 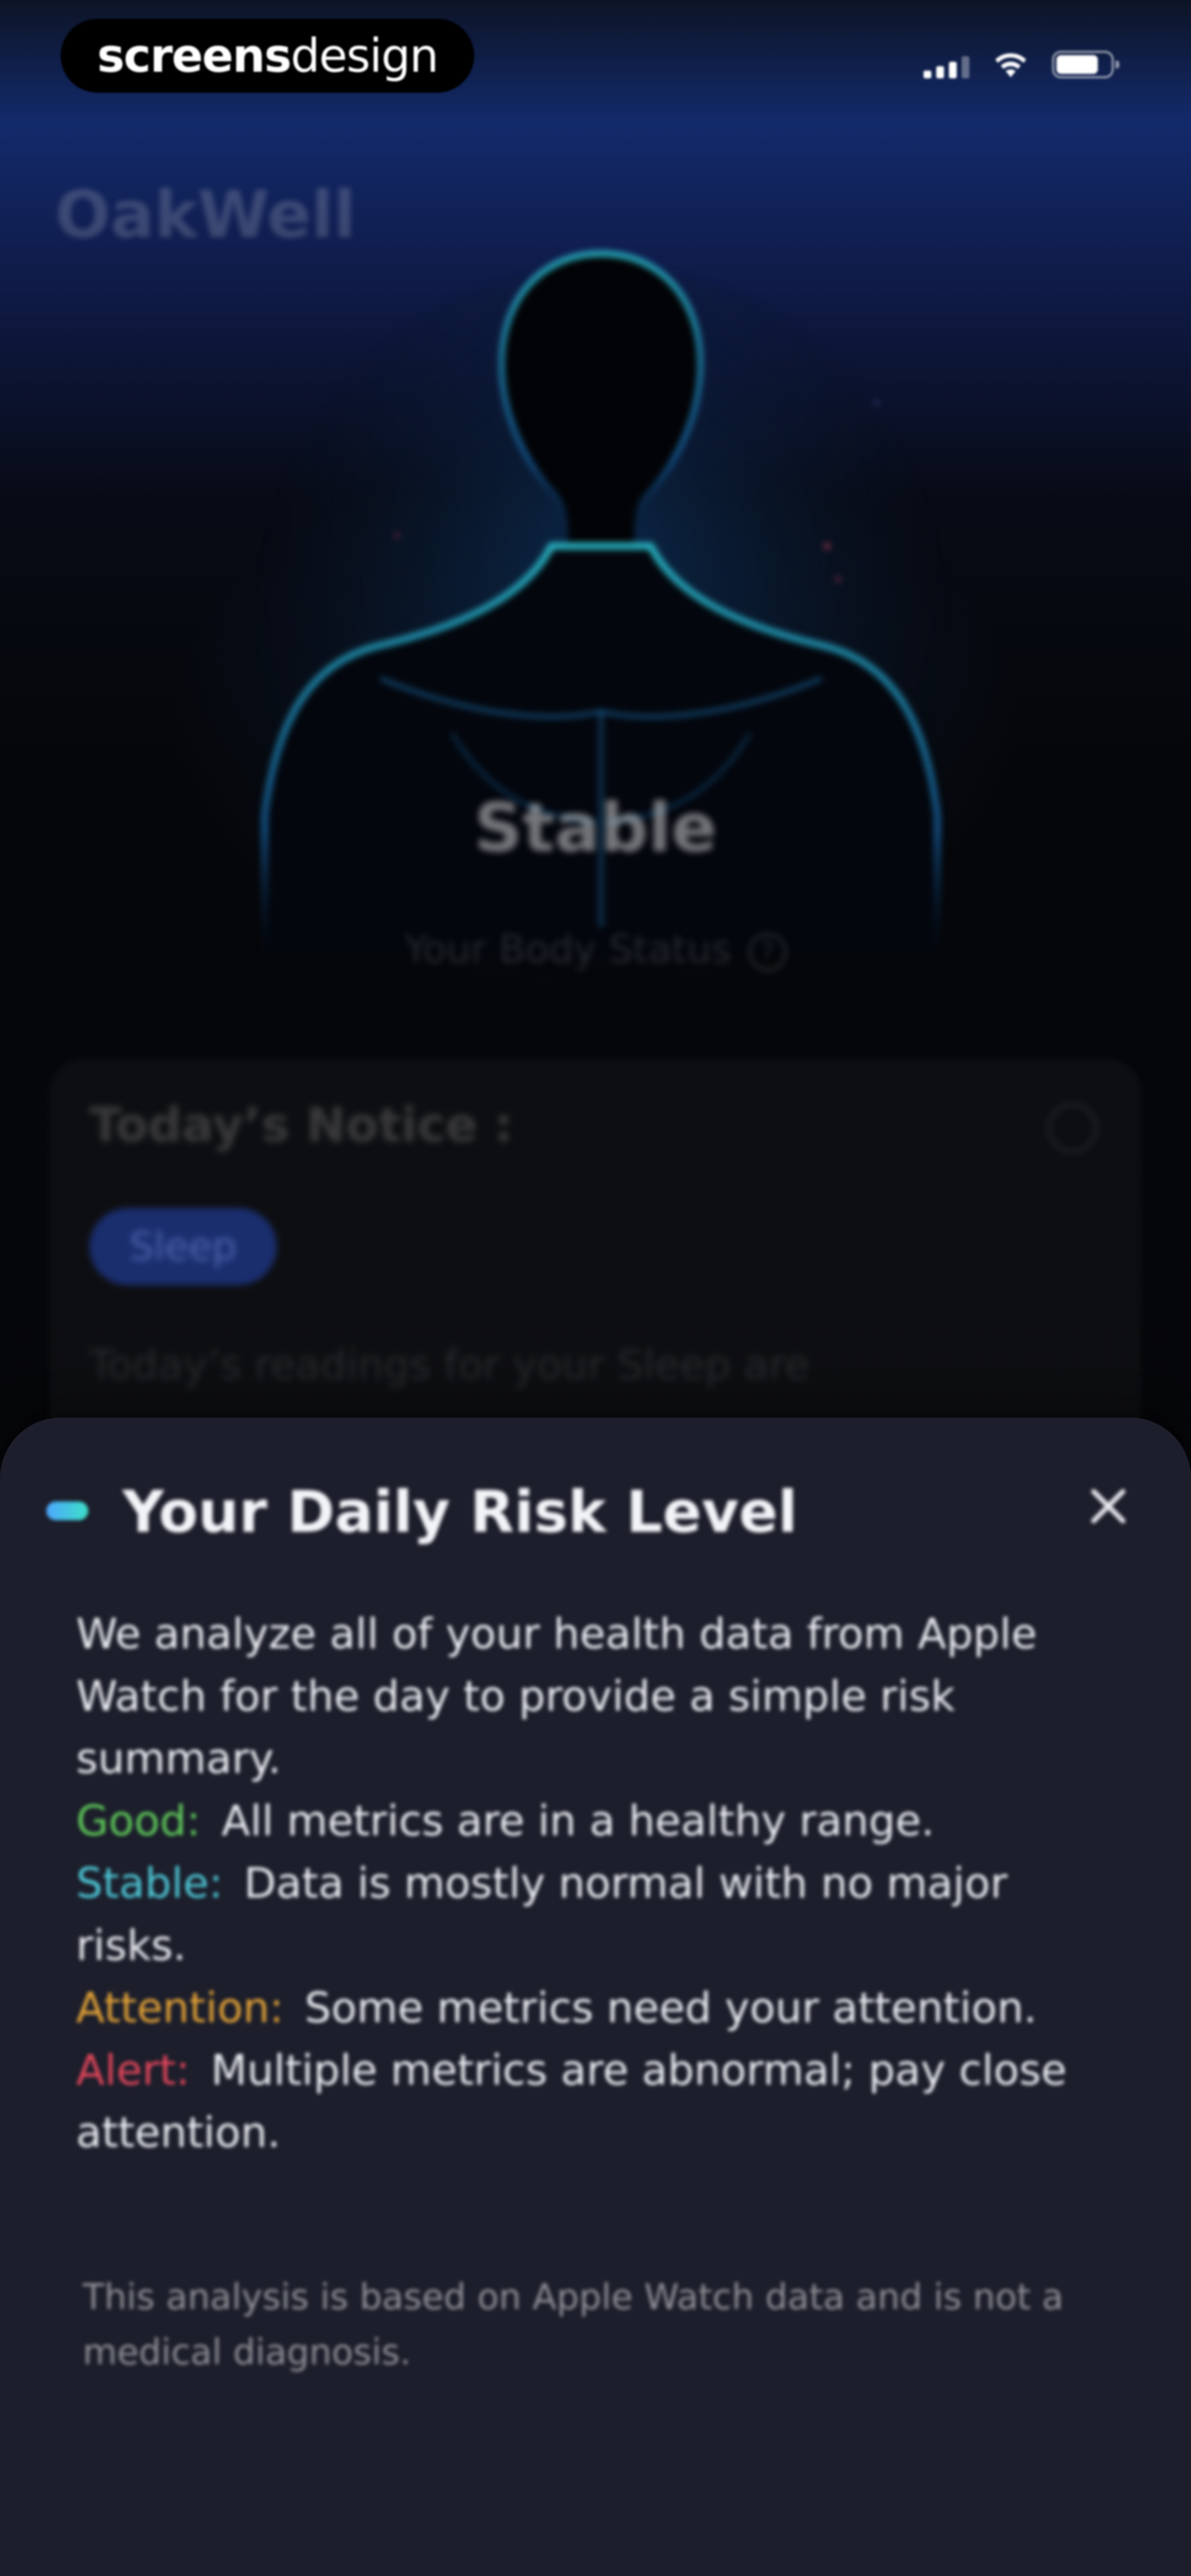 What do you see at coordinates (133, 2069) in the screenshot?
I see `level-alert-label: Alert:` at bounding box center [133, 2069].